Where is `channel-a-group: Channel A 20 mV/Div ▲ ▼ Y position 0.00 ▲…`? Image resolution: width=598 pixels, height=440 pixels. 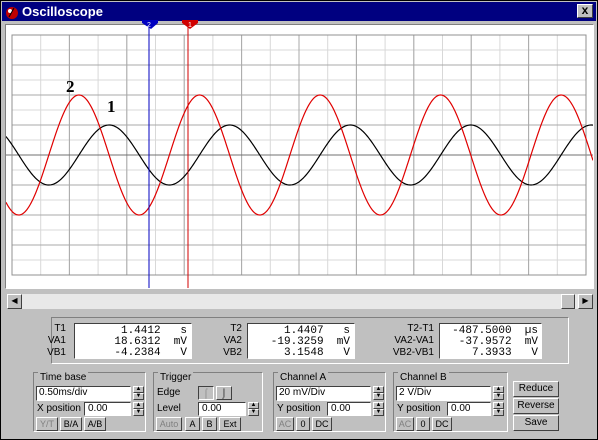
channel-a-group: Channel A 20 mV/Div ▲ ▼ Y position 0.00 ▲… is located at coordinates (329, 402).